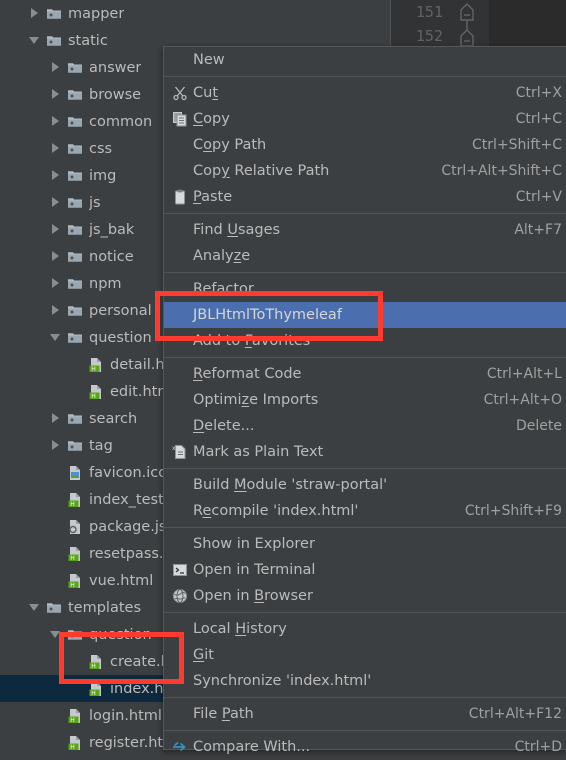  I want to click on menu-item-show-in-explorer: Show in Explorer, so click(365, 544).